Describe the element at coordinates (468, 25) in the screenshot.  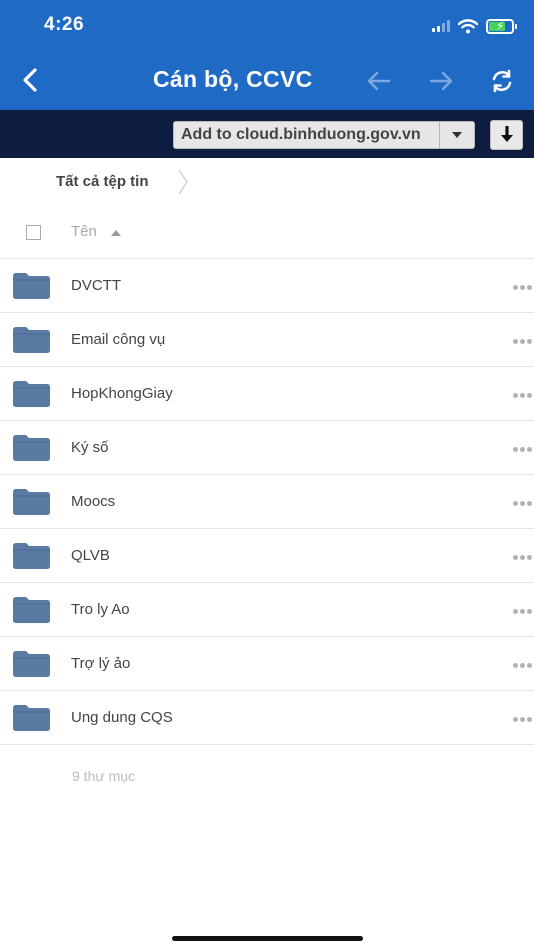
I see `wifi-icon` at that location.